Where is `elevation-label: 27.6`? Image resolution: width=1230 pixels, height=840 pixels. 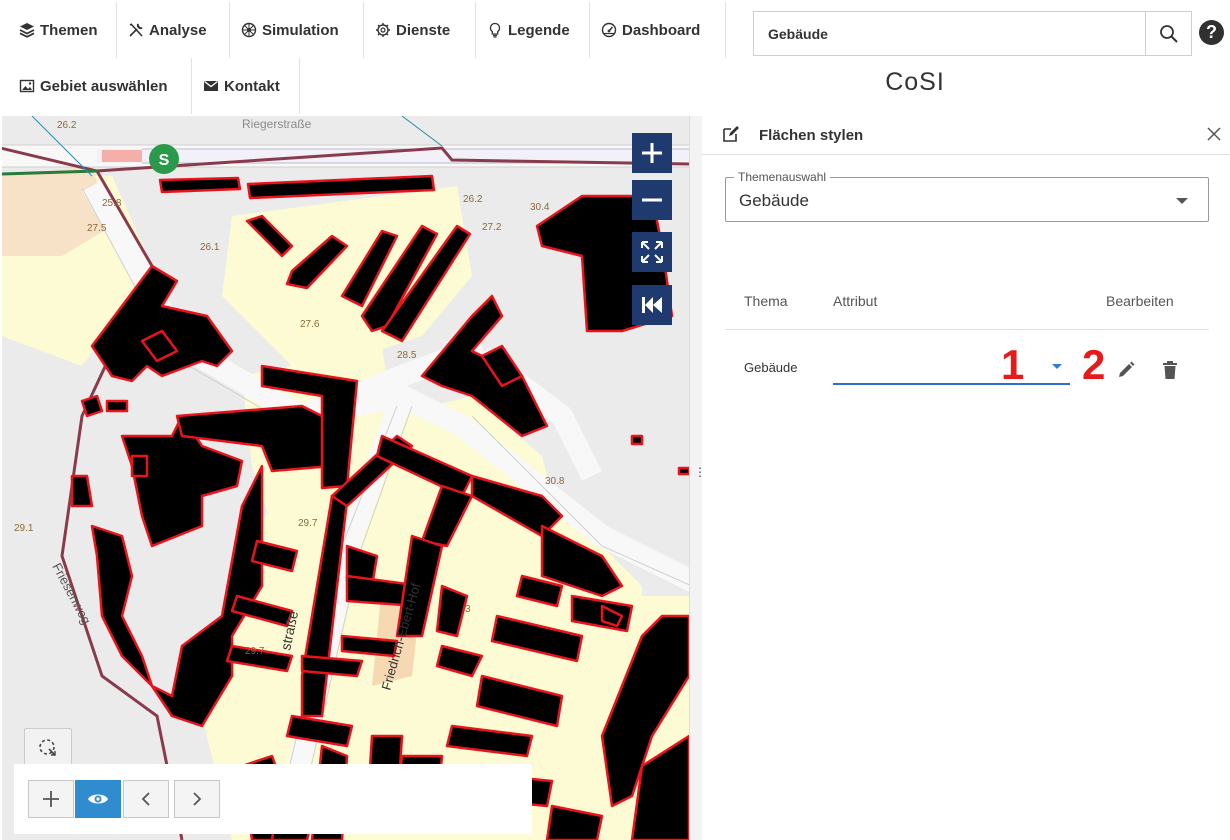
elevation-label: 27.6 is located at coordinates (310, 324).